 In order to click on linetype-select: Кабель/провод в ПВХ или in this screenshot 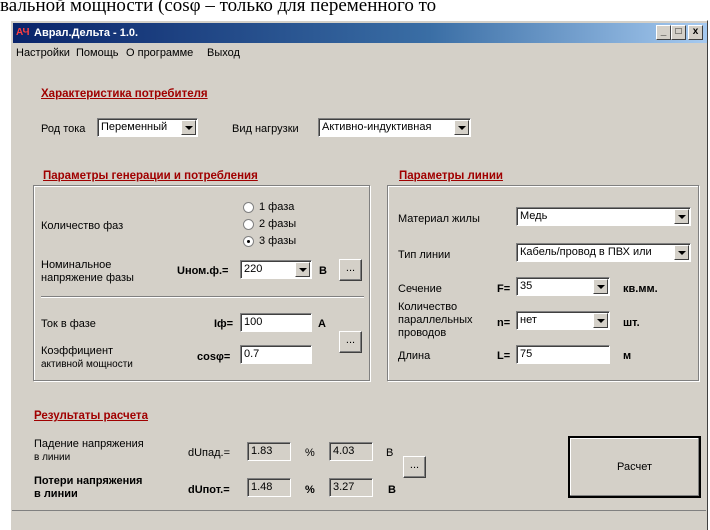, I will do `click(603, 252)`.